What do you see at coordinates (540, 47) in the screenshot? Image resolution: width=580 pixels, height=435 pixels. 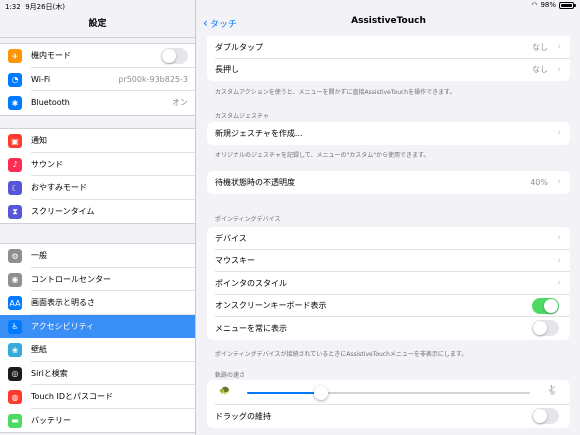 I see `double-tap-value: なし` at bounding box center [540, 47].